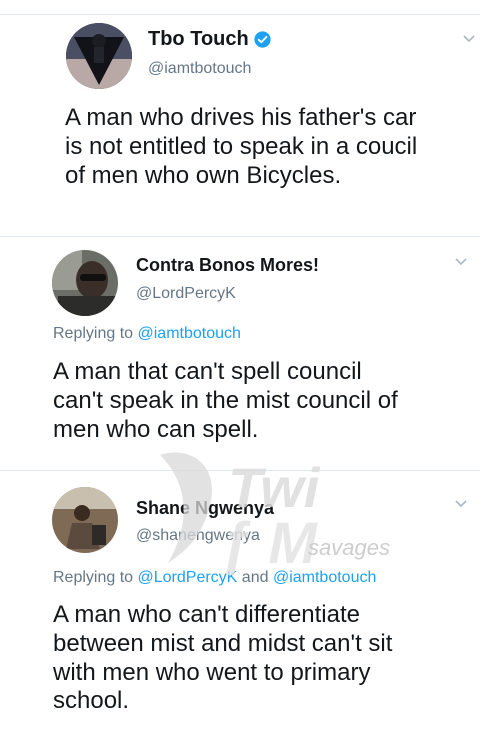 Image resolution: width=480 pixels, height=750 pixels. What do you see at coordinates (91, 701) in the screenshot?
I see `tweet-text-line: school.` at bounding box center [91, 701].